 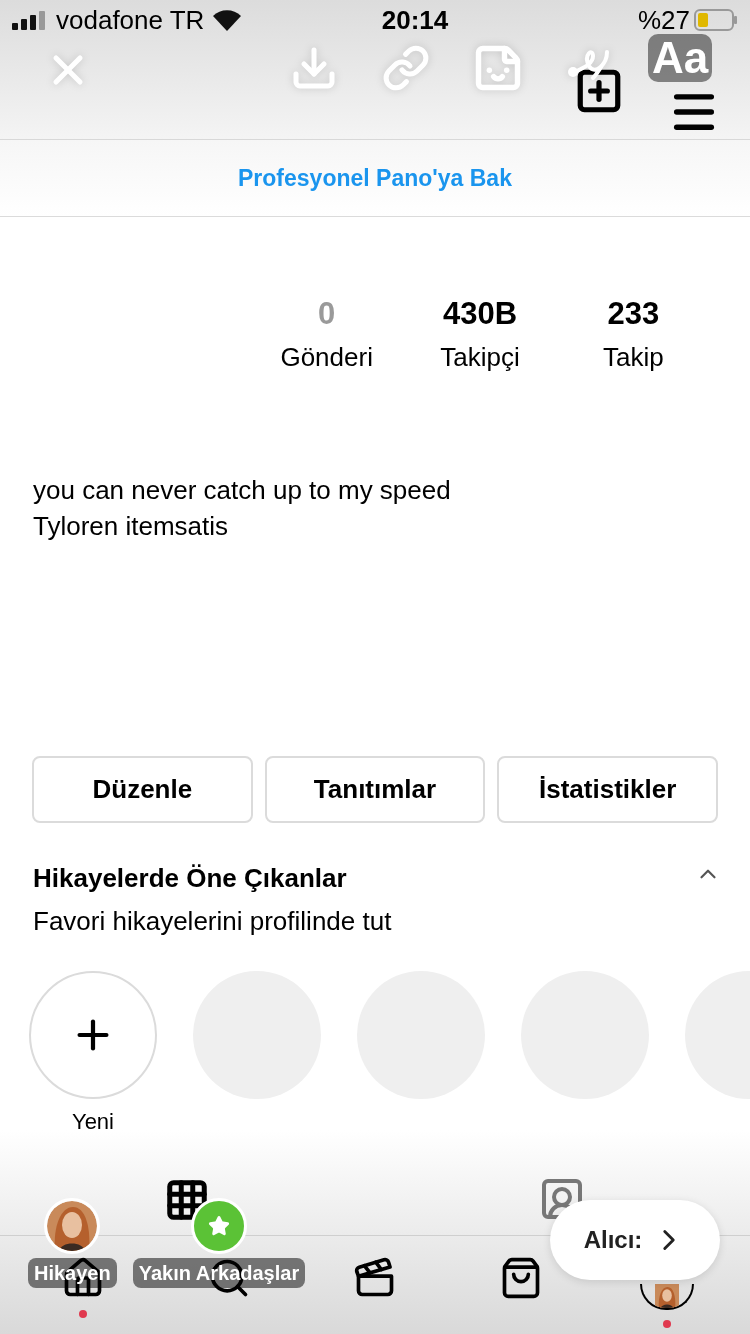 What do you see at coordinates (130, 20) in the screenshot?
I see `carrier-name: vodafone TR` at bounding box center [130, 20].